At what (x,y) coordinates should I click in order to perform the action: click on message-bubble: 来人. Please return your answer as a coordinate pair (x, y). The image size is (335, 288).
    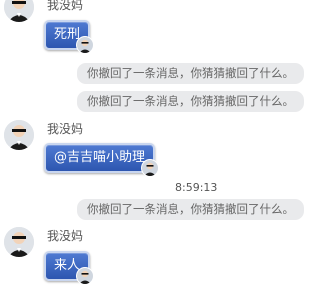
    Looking at the image, I should click on (69, 268).